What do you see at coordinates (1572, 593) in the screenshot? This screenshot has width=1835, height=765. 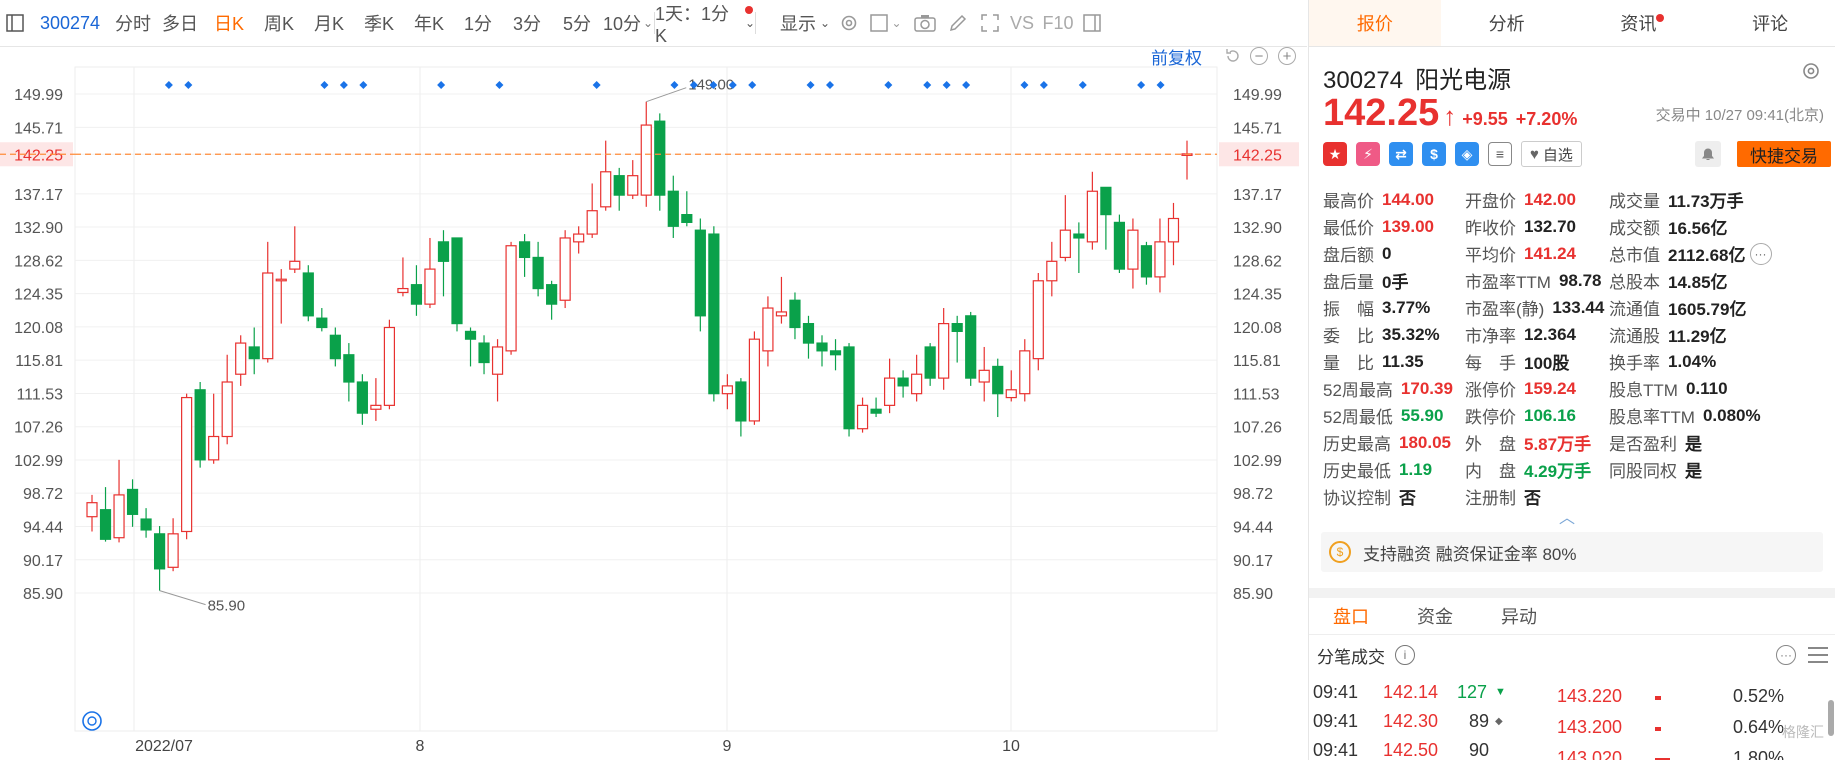 I see `divider` at bounding box center [1572, 593].